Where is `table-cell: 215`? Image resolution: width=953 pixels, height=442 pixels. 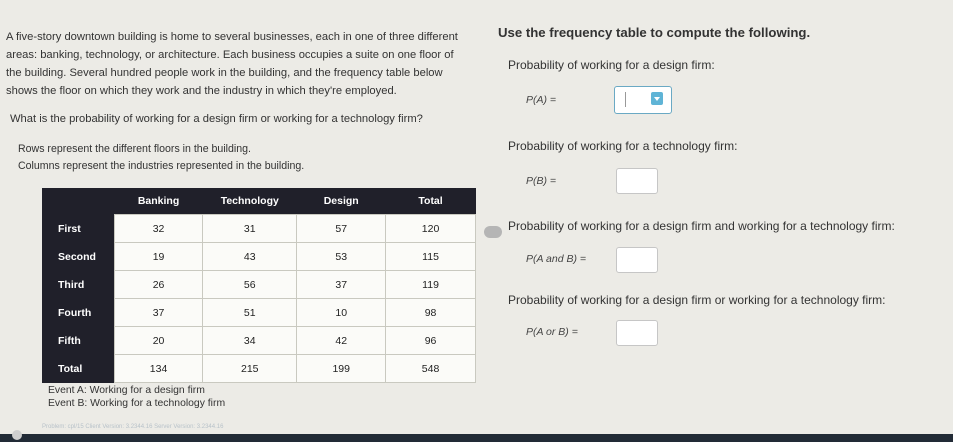
table-cell: 215 is located at coordinates (250, 368).